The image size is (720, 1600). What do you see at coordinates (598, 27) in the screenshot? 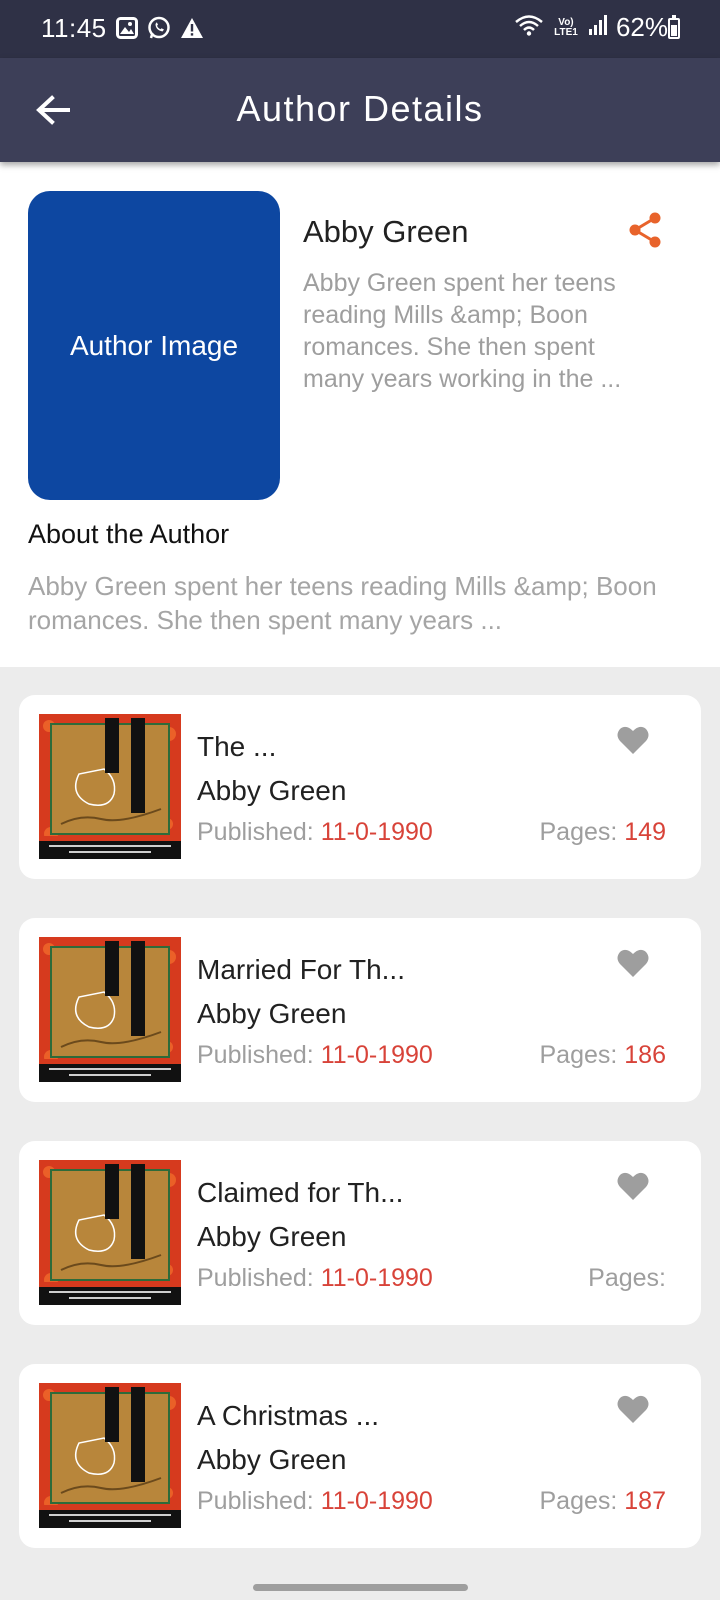
I see `signal-icon` at bounding box center [598, 27].